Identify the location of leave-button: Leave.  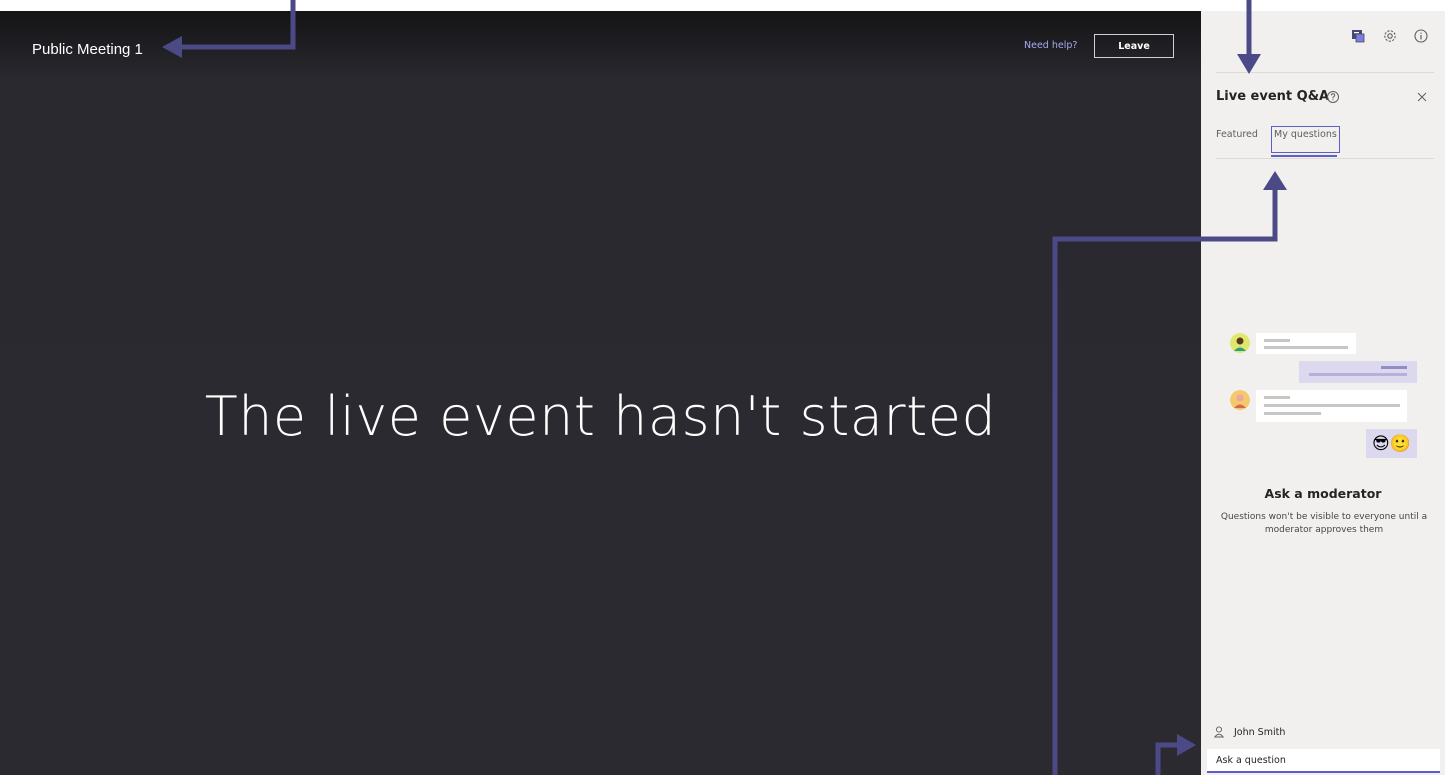
(1134, 46).